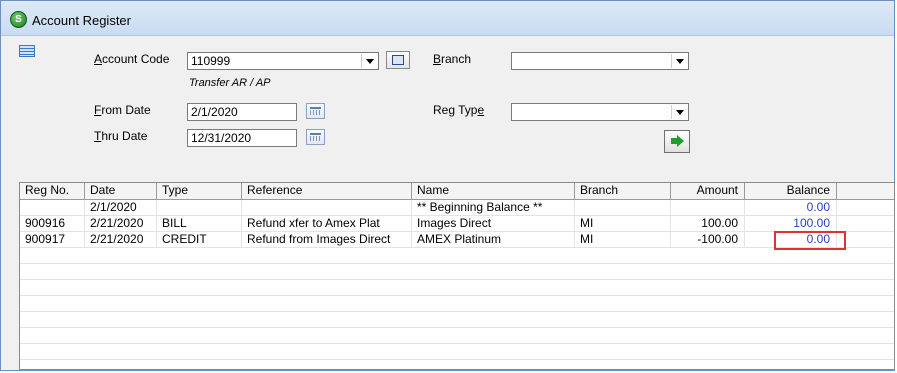 This screenshot has height=373, width=897. I want to click on list-view-icon, so click(27, 51).